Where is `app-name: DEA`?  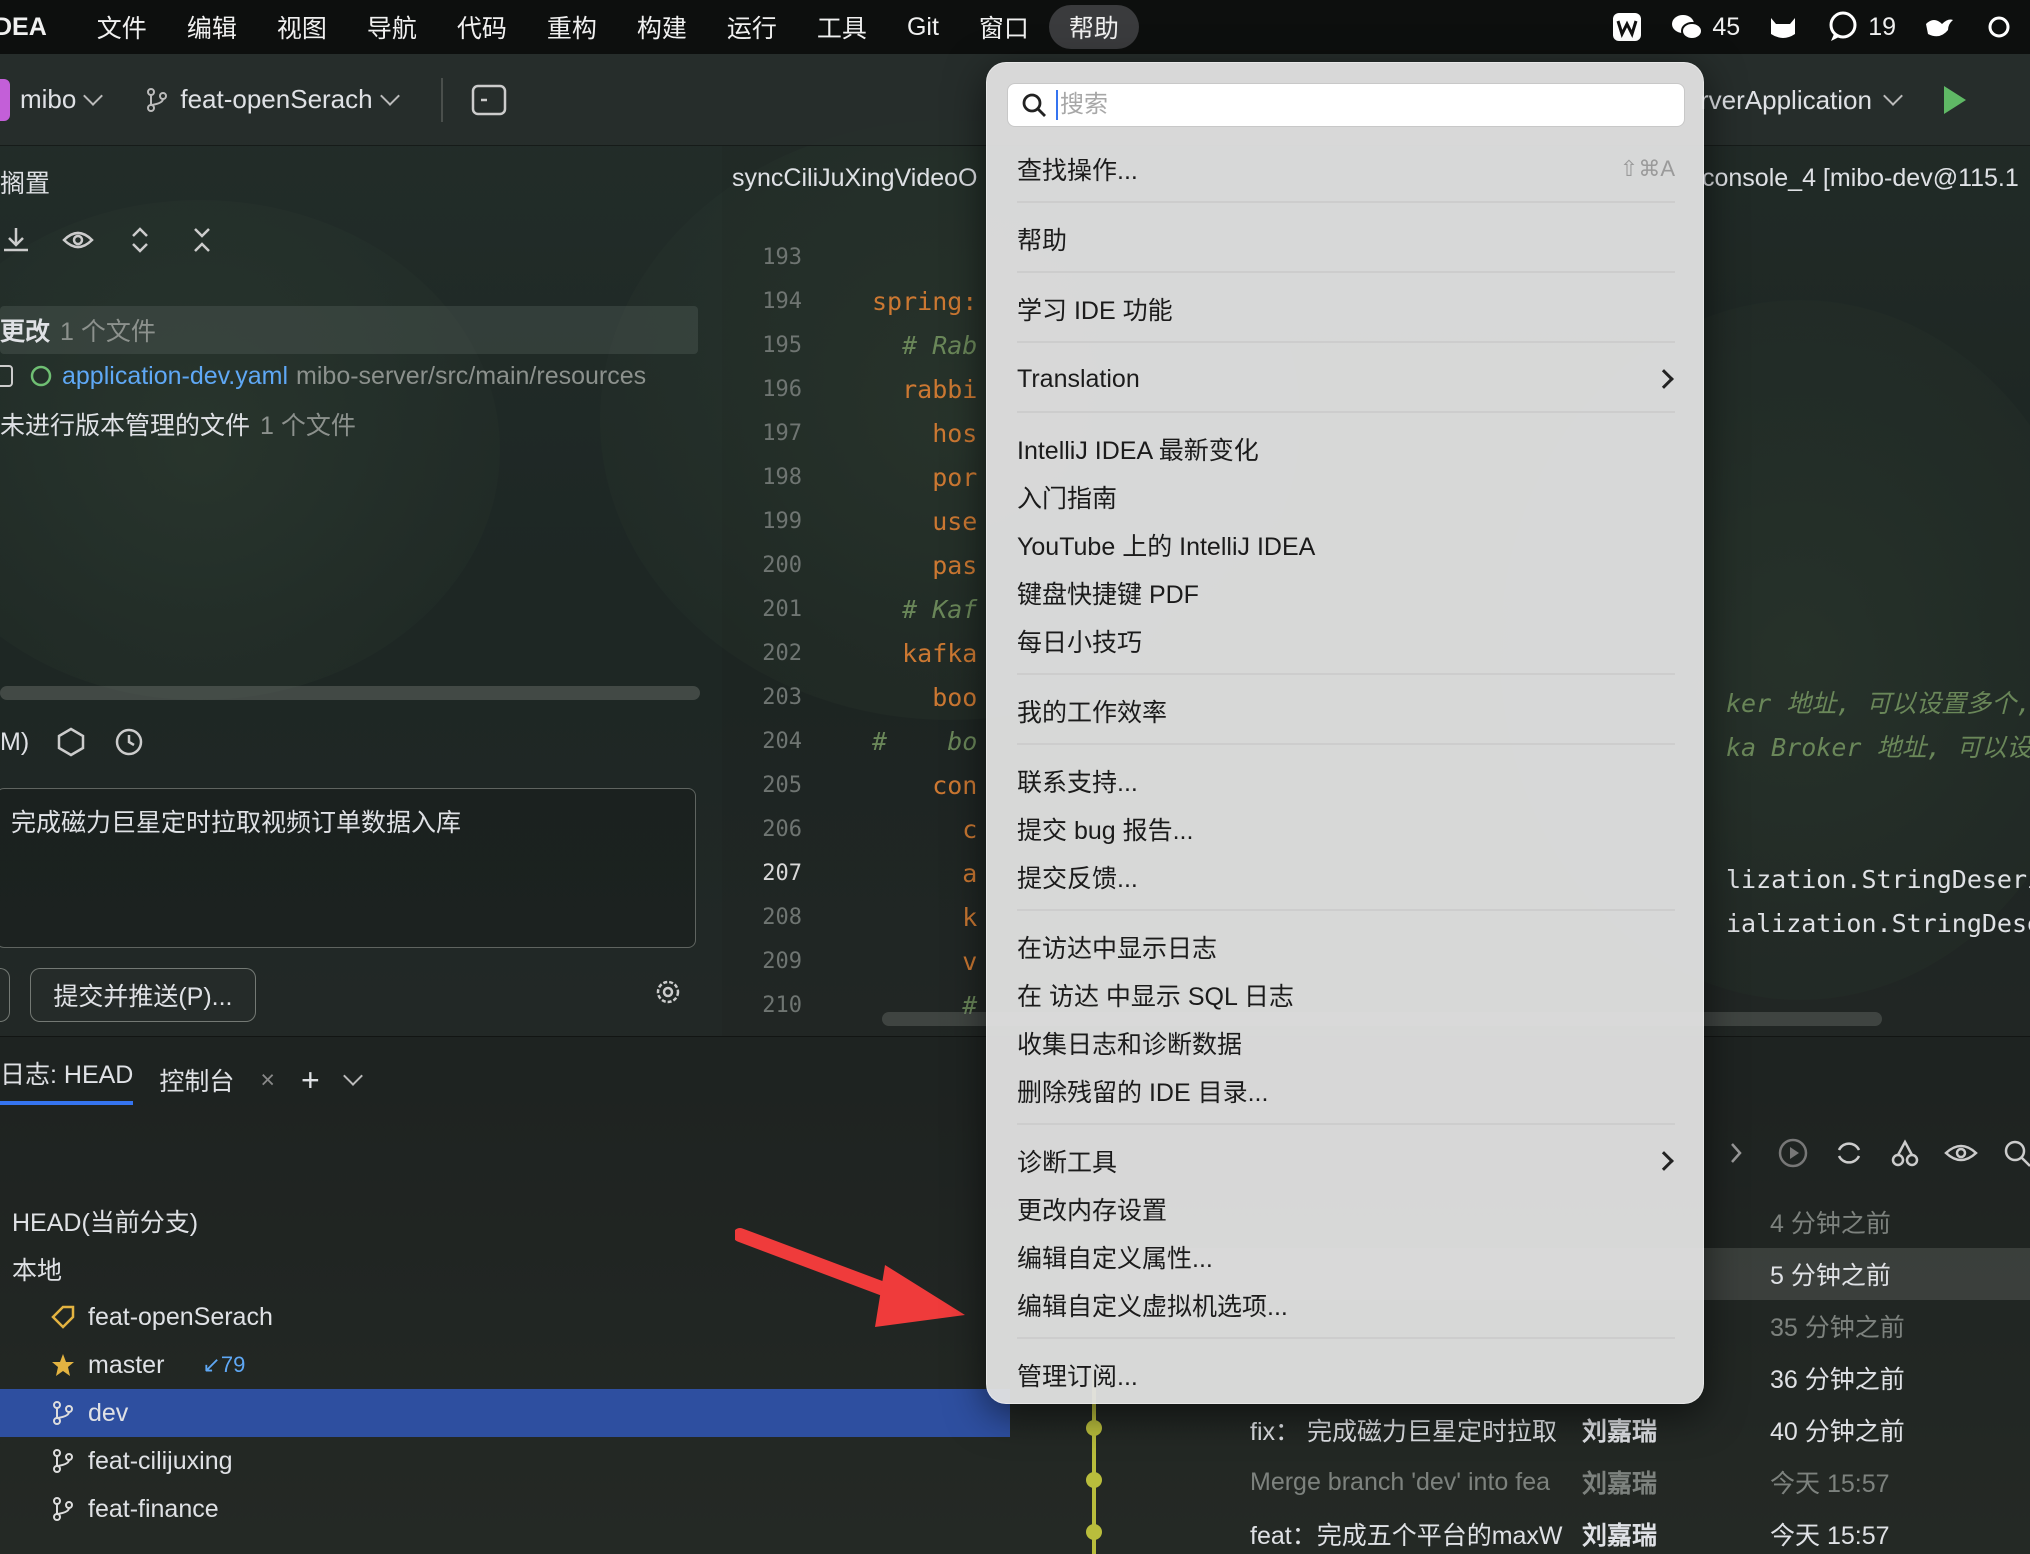 app-name: DEA is located at coordinates (23, 27).